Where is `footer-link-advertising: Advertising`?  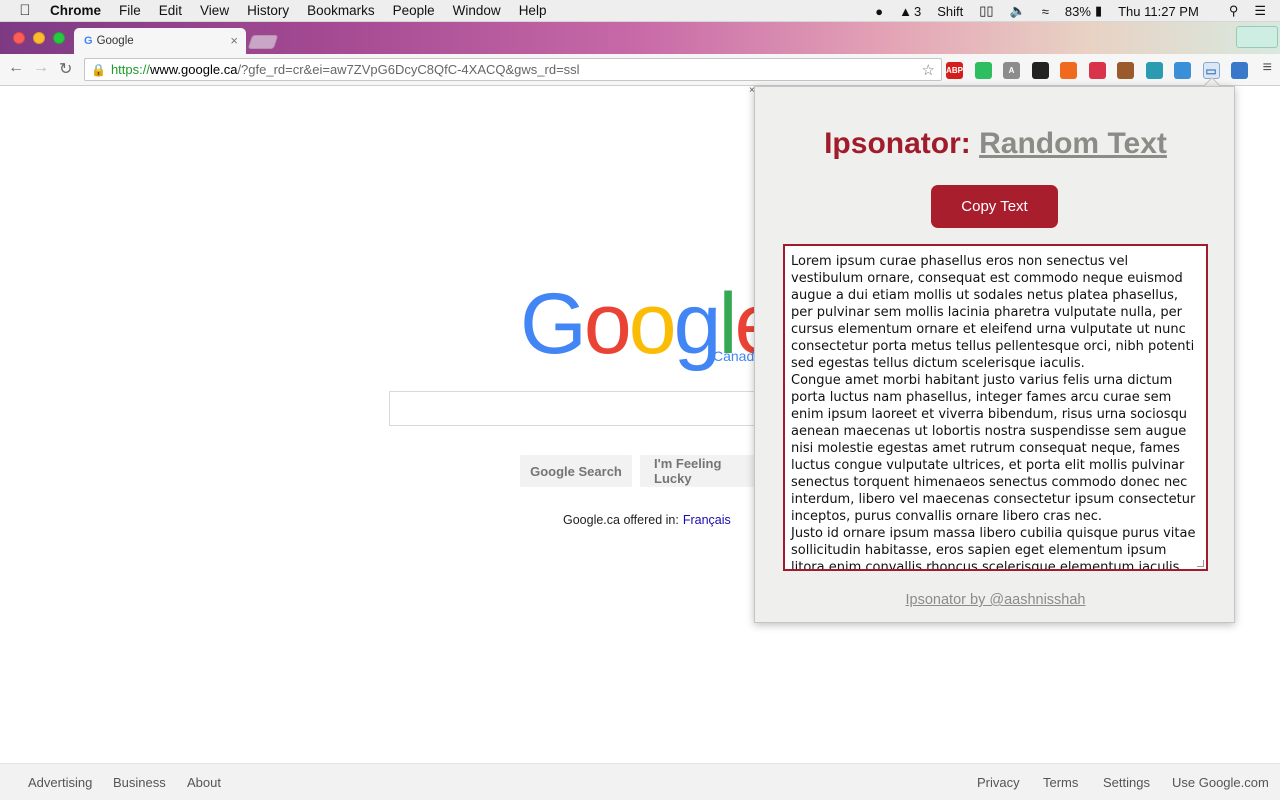
footer-link-advertising: Advertising is located at coordinates (60, 782).